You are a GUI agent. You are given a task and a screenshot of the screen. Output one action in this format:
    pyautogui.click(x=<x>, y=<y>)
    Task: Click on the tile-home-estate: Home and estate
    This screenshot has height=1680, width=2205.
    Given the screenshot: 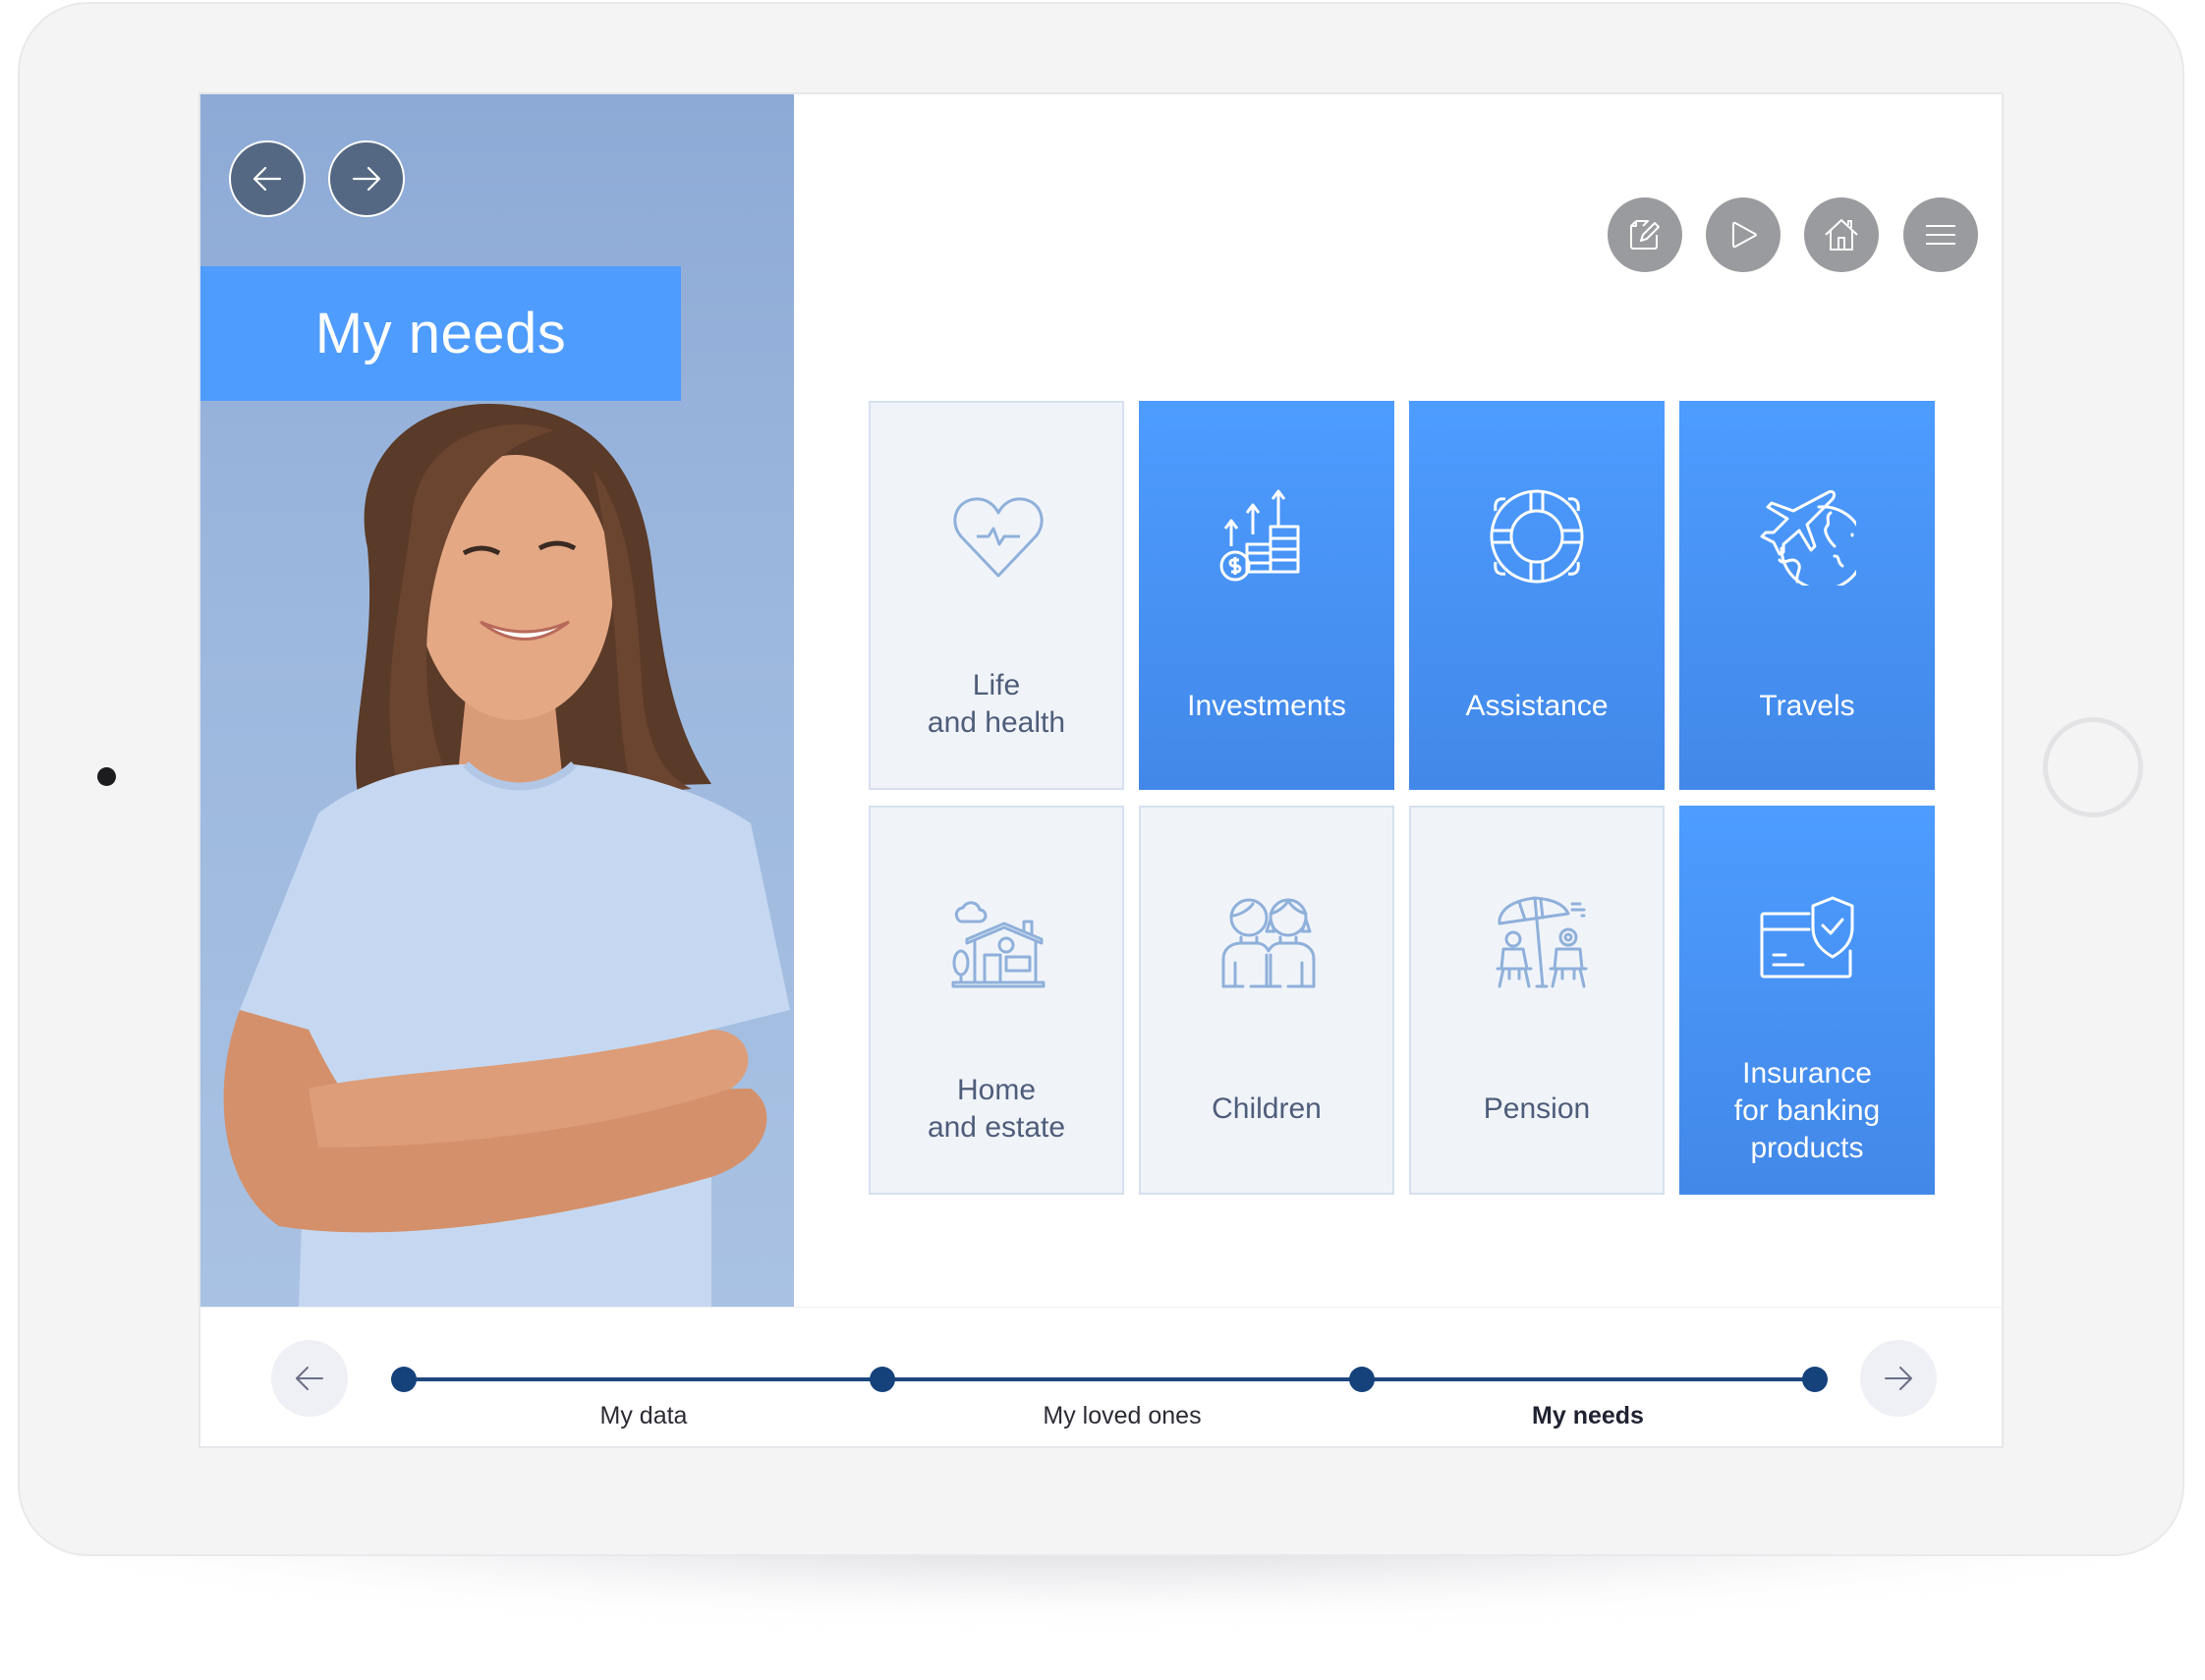 What is the action you would take?
    pyautogui.click(x=997, y=1000)
    